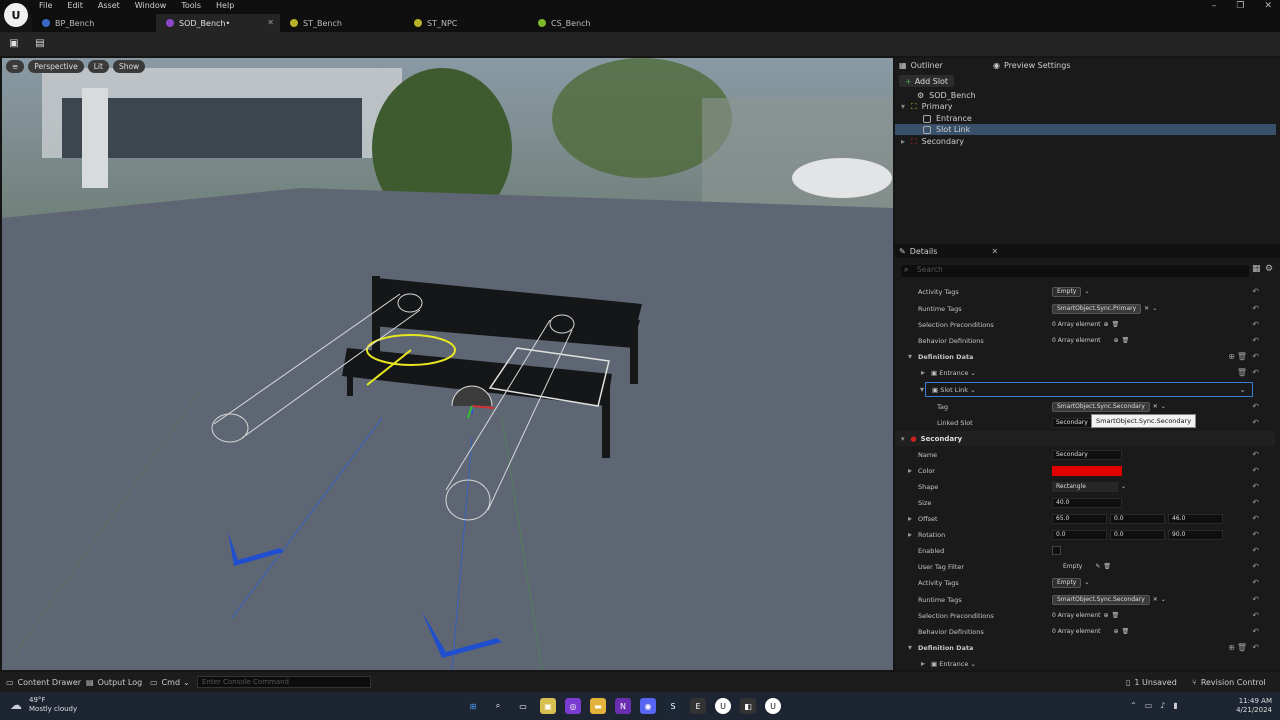 The image size is (1280, 720). I want to click on maximize-icon: ❐, so click(1240, 6).